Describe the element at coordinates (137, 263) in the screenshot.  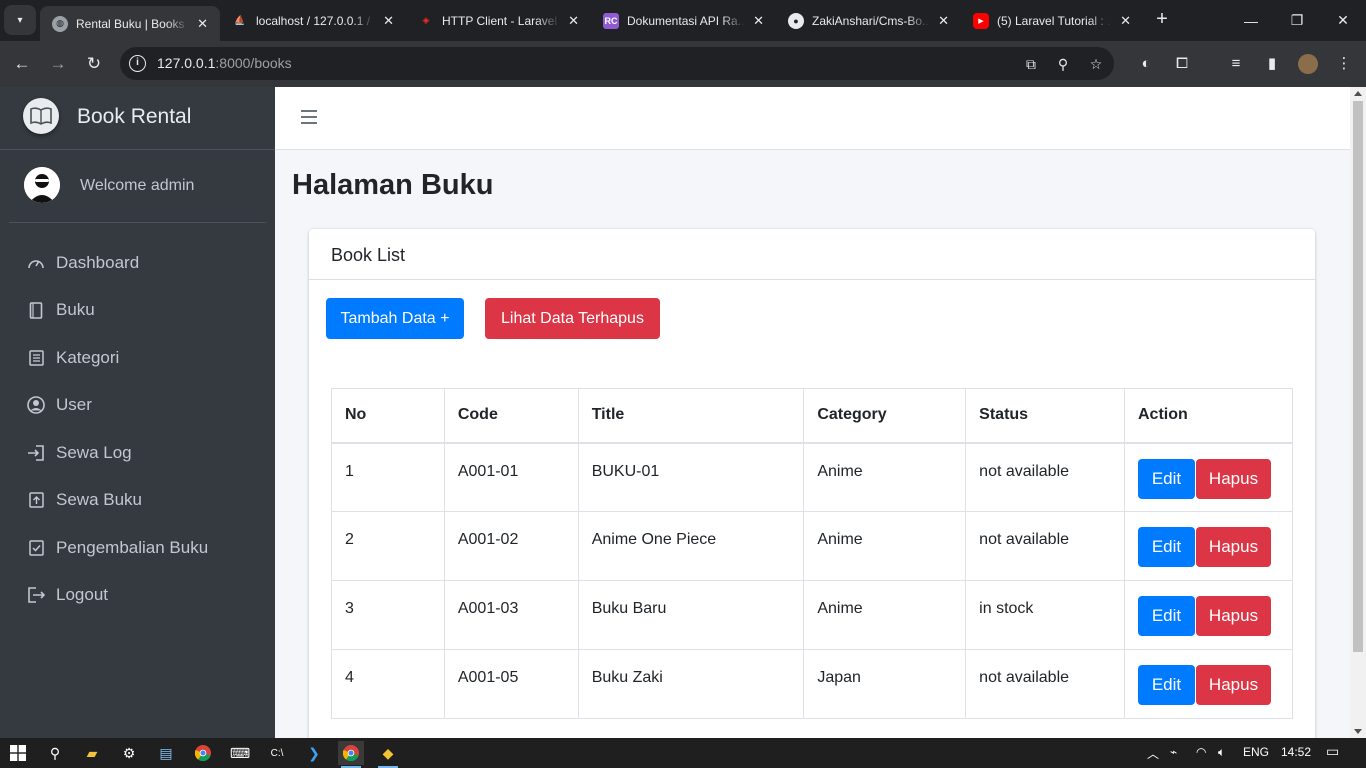
I see `sidebar-item-dashboard: Dashboard` at that location.